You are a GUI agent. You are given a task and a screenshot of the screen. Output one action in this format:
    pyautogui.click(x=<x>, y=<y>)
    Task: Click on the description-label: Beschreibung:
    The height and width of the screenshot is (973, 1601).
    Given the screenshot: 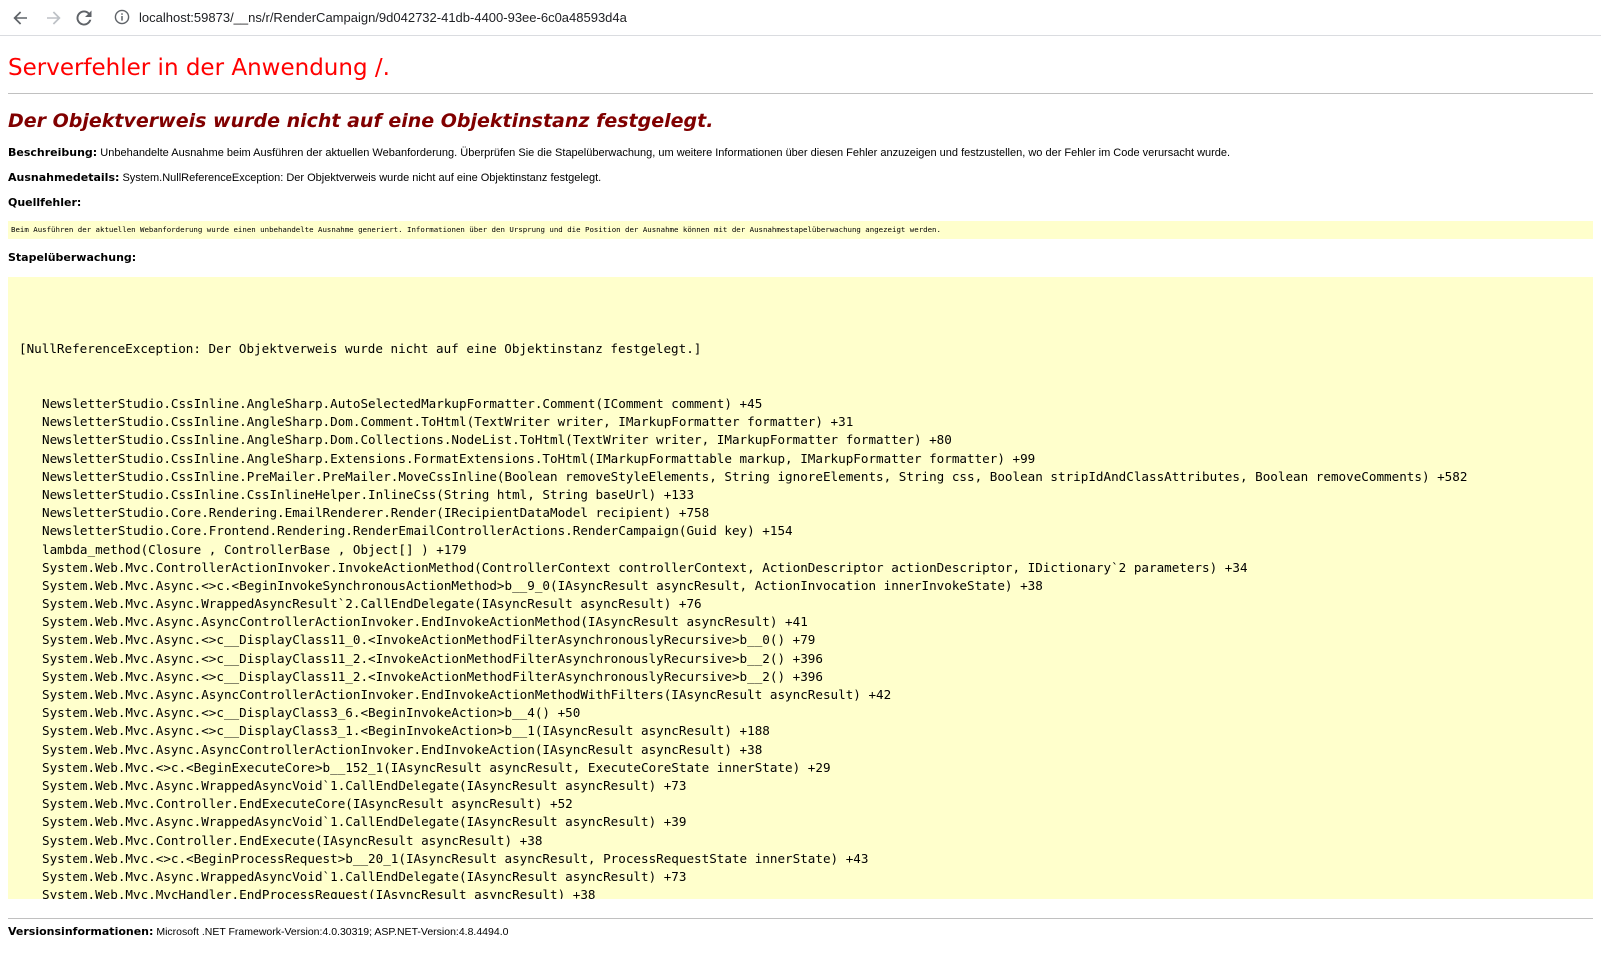 What is the action you would take?
    pyautogui.click(x=53, y=152)
    